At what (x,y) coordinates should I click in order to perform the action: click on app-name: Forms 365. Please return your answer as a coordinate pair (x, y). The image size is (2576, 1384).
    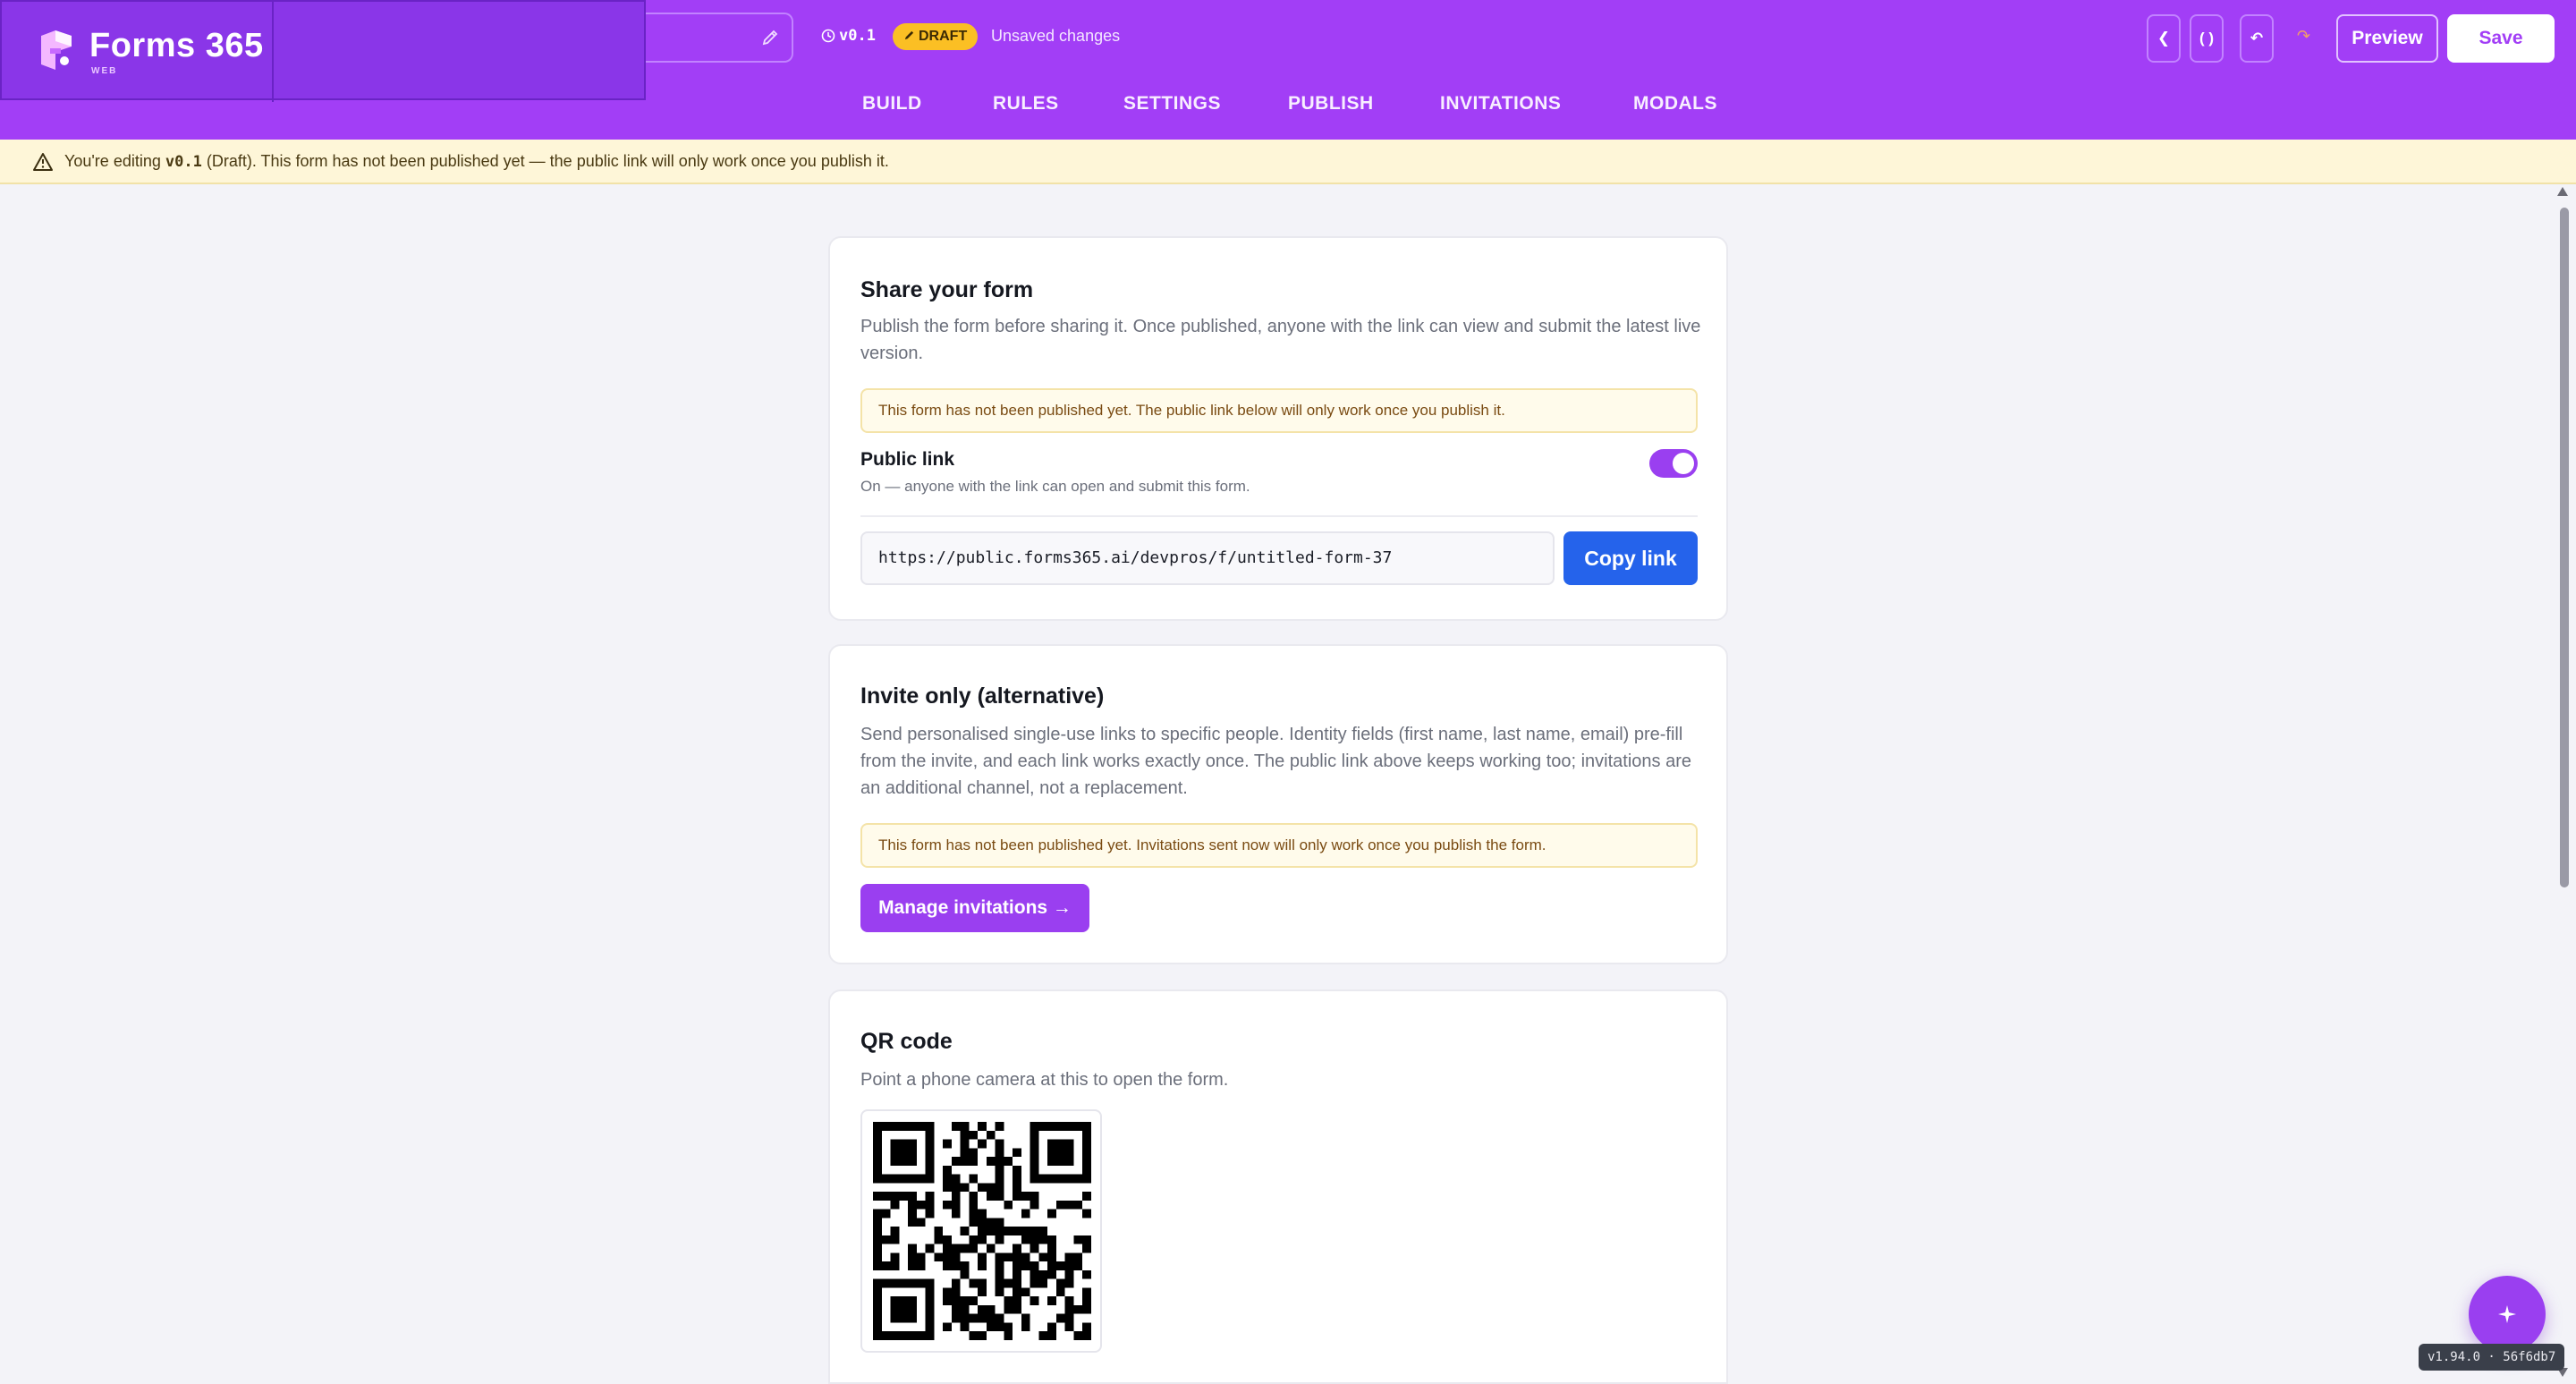
    Looking at the image, I should click on (176, 45).